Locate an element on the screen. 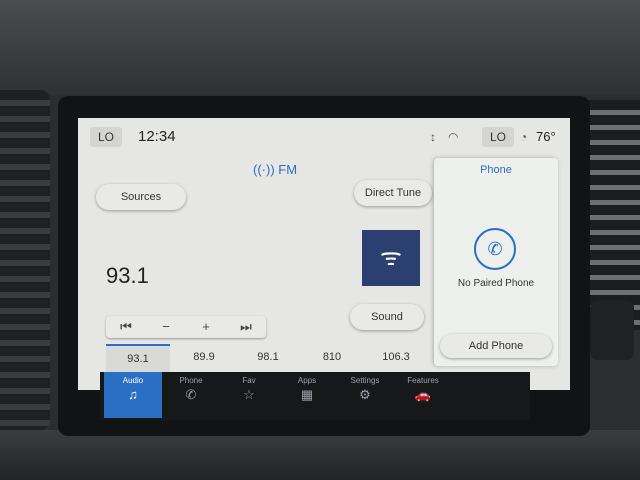 Image resolution: width=640 pixels, height=480 pixels. apps-grid-icon: ▦ is located at coordinates (307, 394).